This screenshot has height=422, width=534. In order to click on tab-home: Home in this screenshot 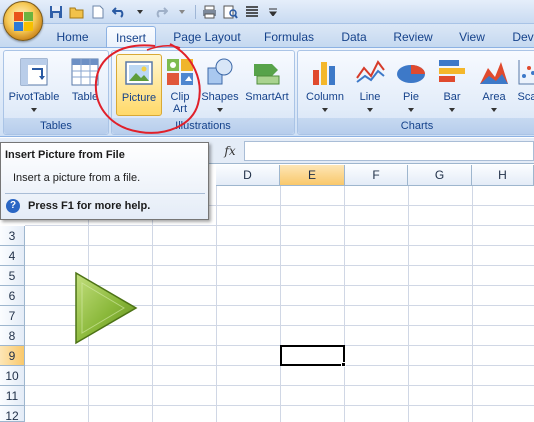, I will do `click(72, 37)`.